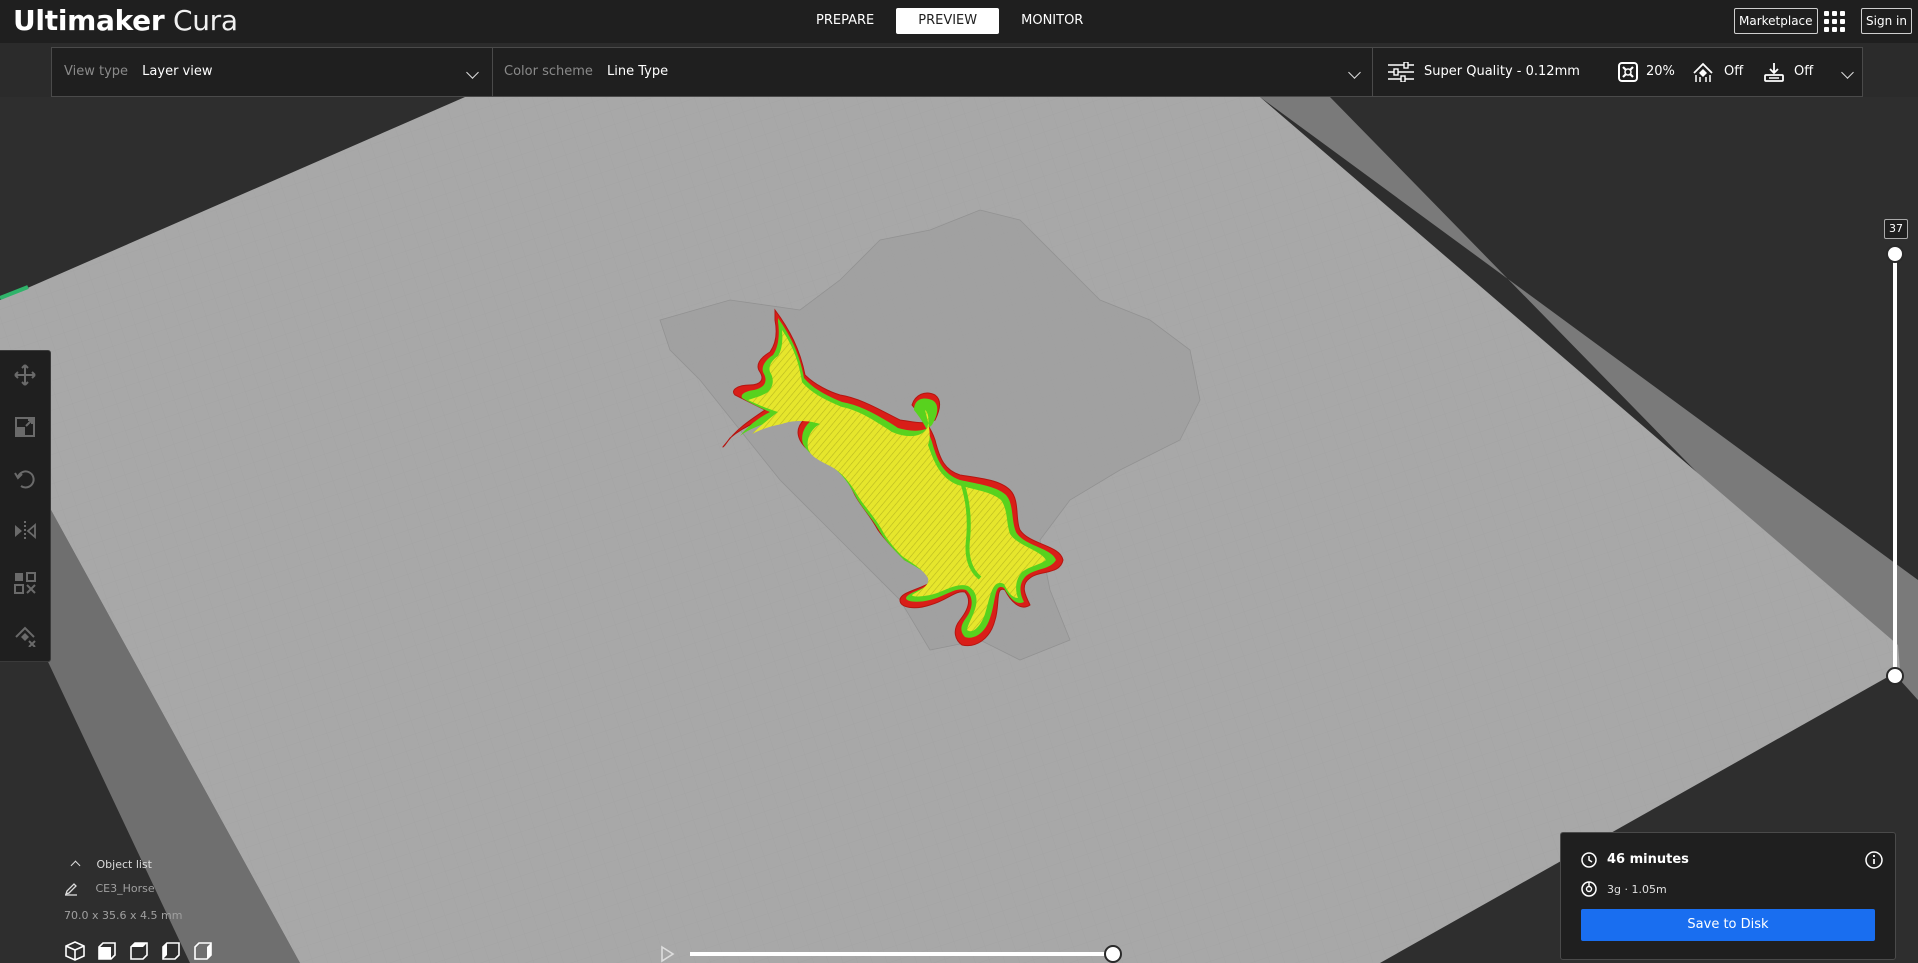 The width and height of the screenshot is (1918, 963). Describe the element at coordinates (1776, 21) in the screenshot. I see `marketplace-button: Marketplace` at that location.